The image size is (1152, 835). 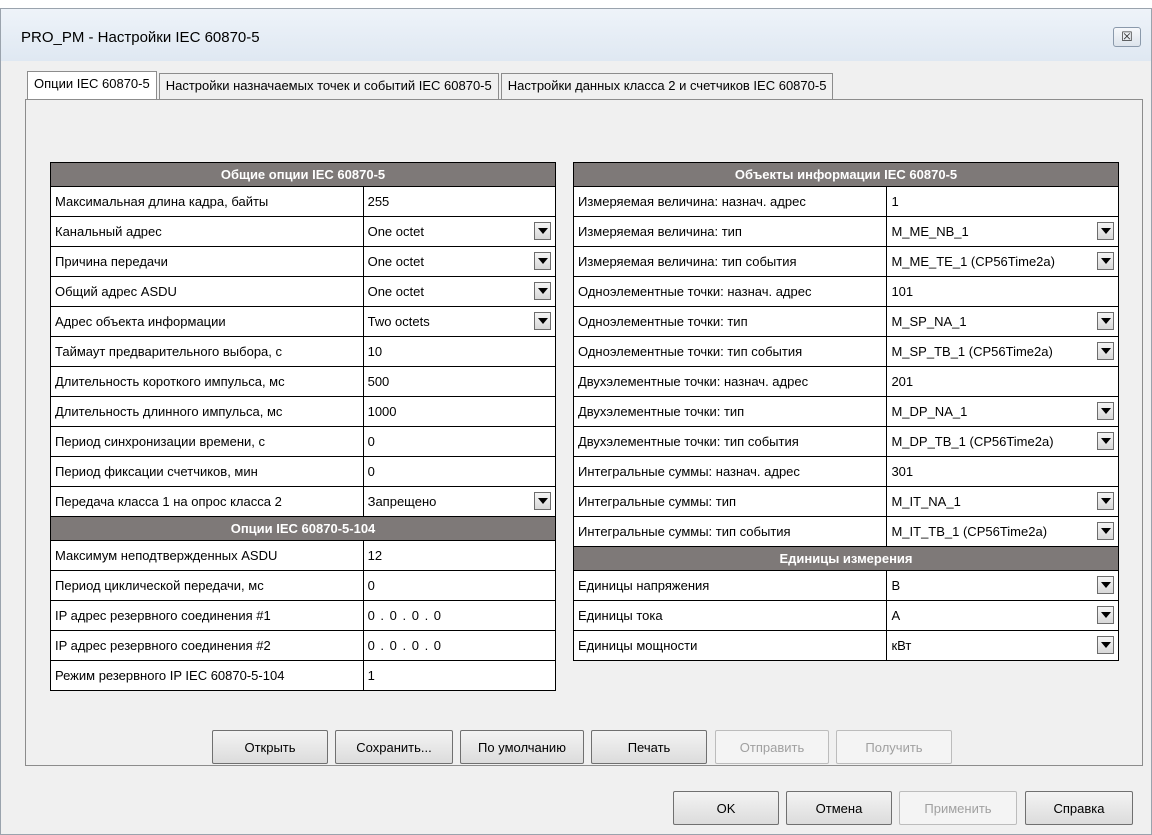 I want to click on select-timeout-input: 10, so click(x=459, y=351).